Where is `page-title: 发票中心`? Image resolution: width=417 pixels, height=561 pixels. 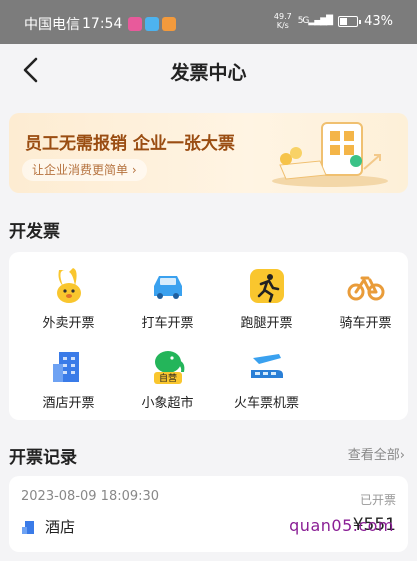 page-title: 发票中心 is located at coordinates (208, 73).